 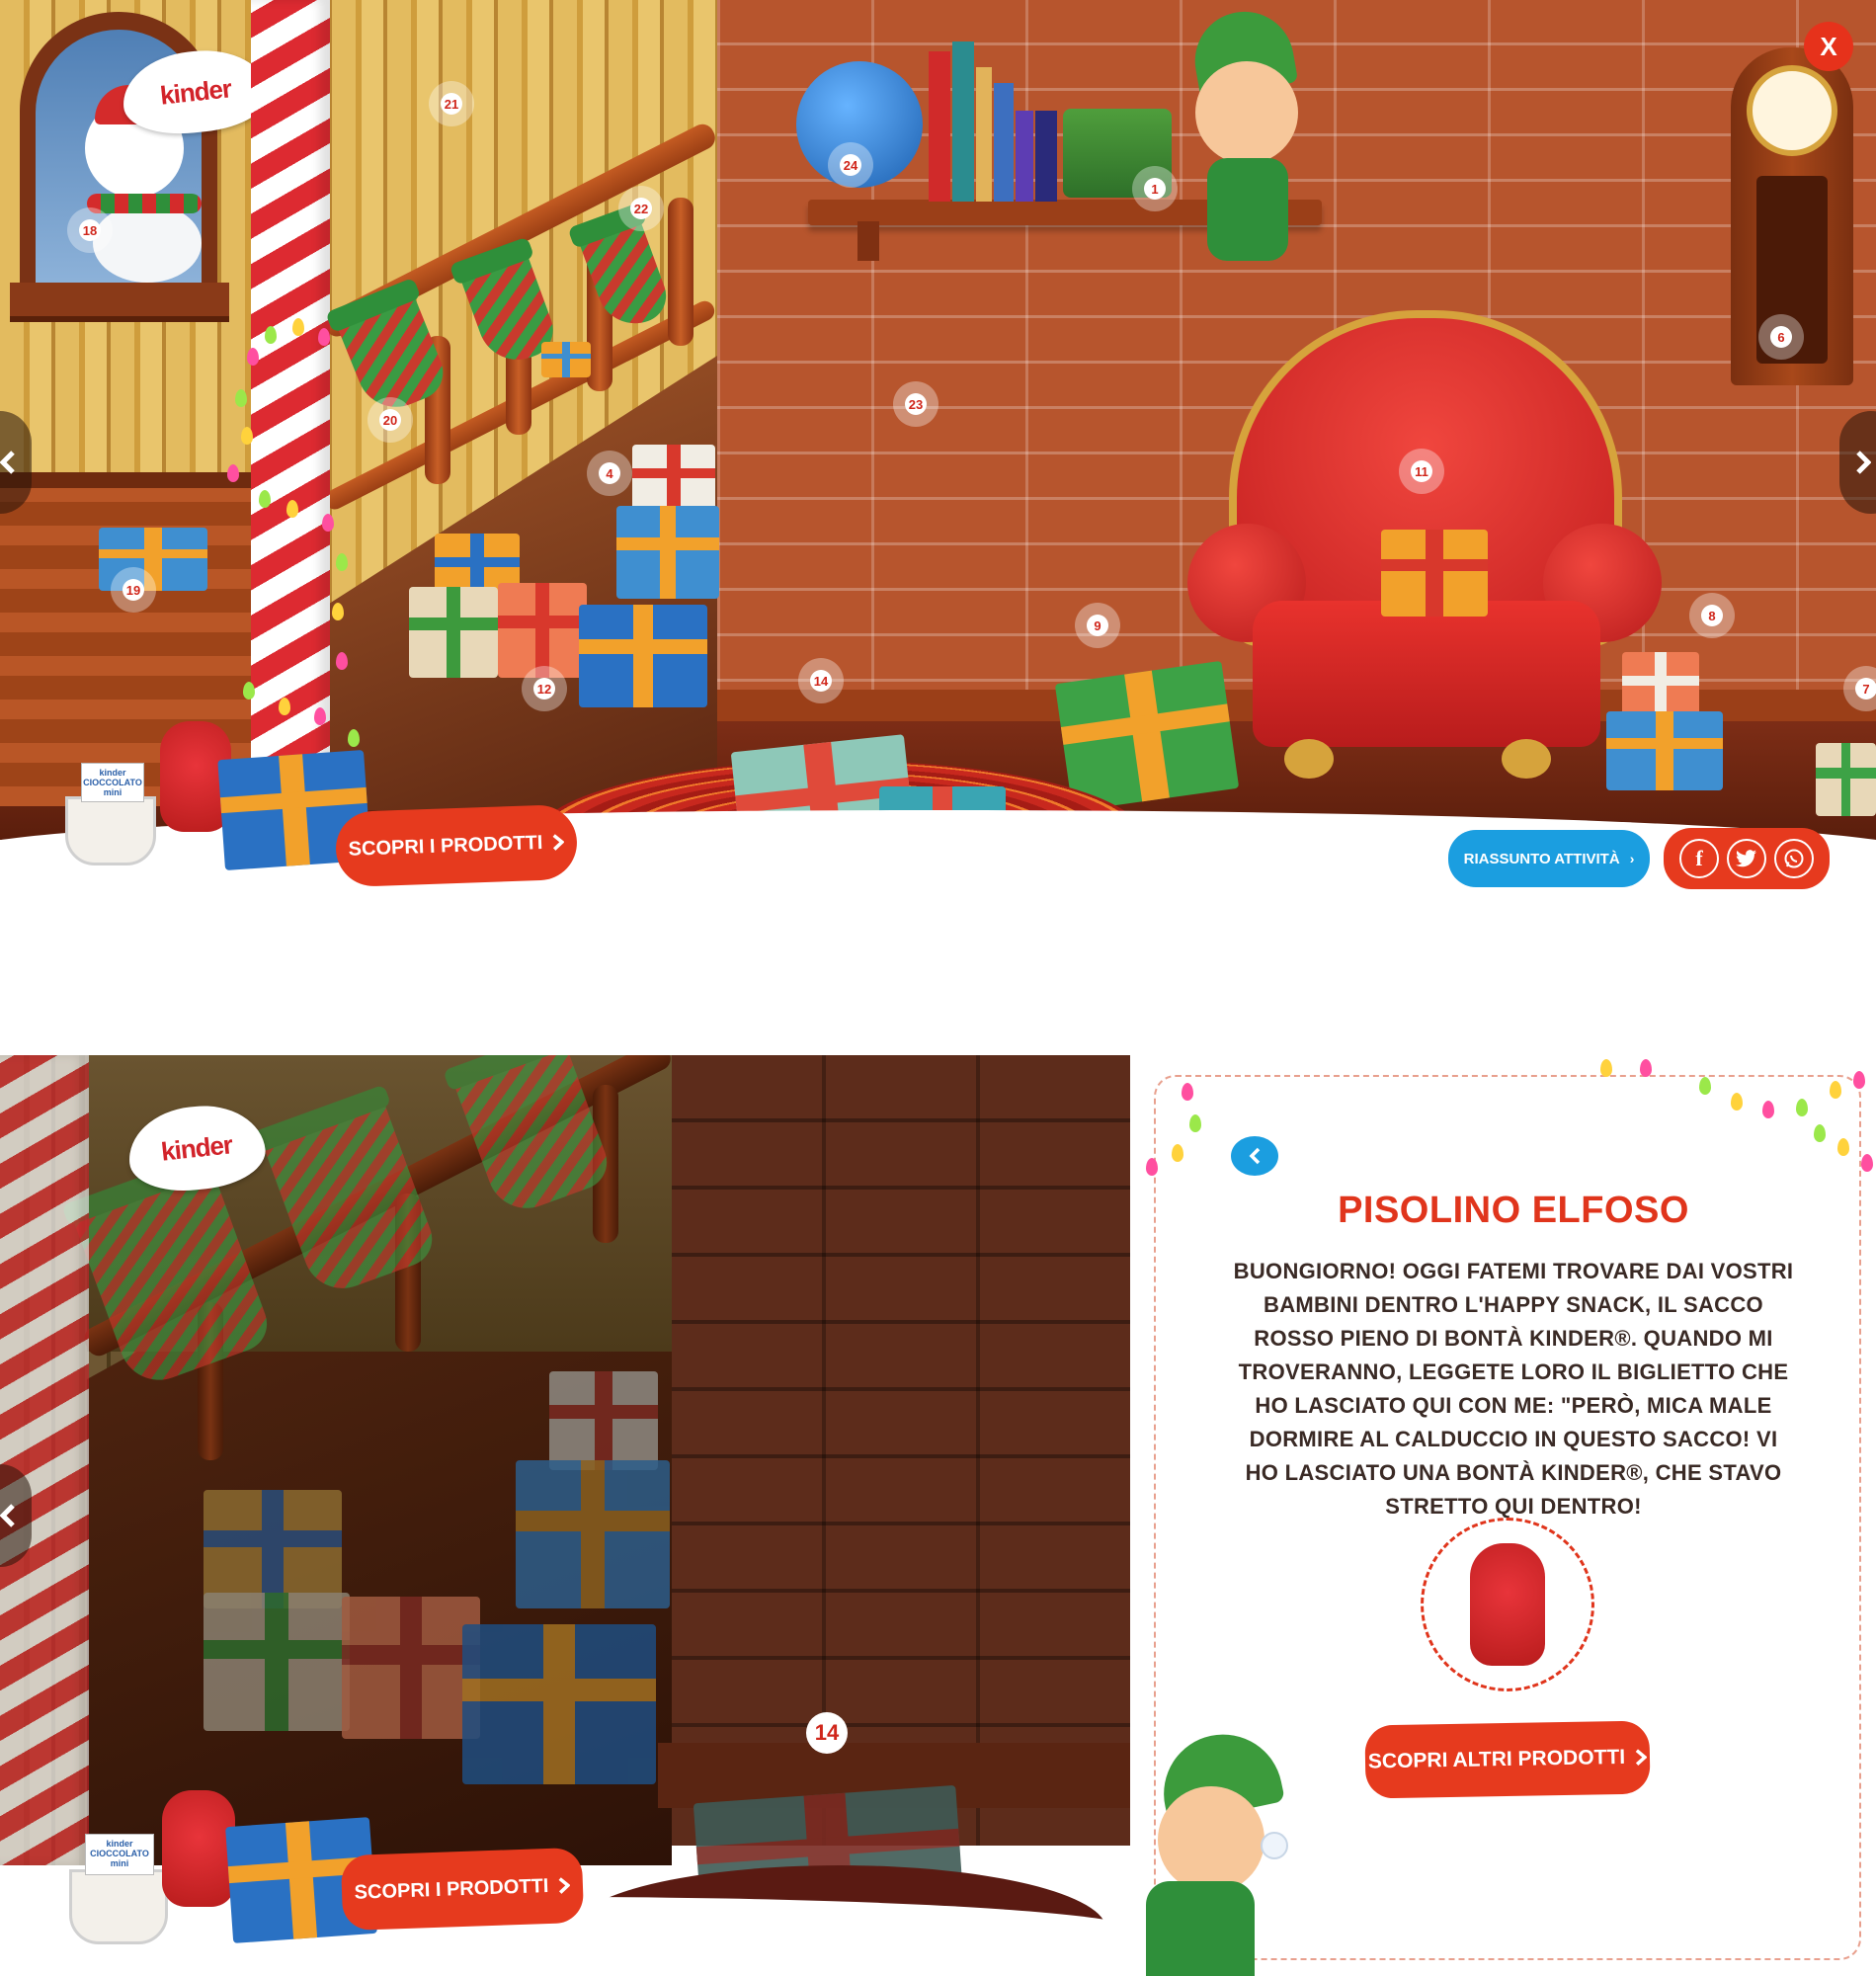 I want to click on activity-summary-button: RIASSUNTO ATTIVITÀ ›, so click(x=1549, y=858).